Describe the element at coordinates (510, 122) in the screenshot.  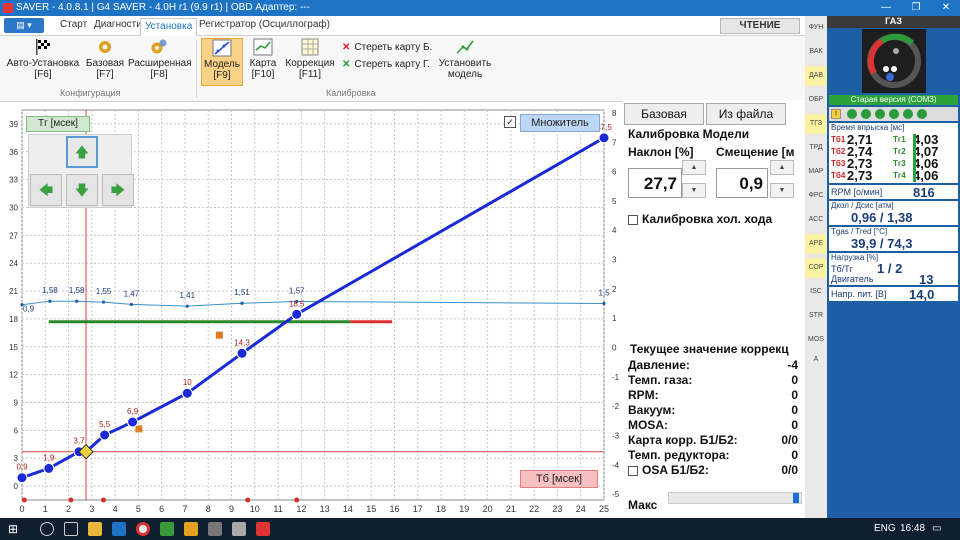
I see `multiplier-checkbox: ✓` at that location.